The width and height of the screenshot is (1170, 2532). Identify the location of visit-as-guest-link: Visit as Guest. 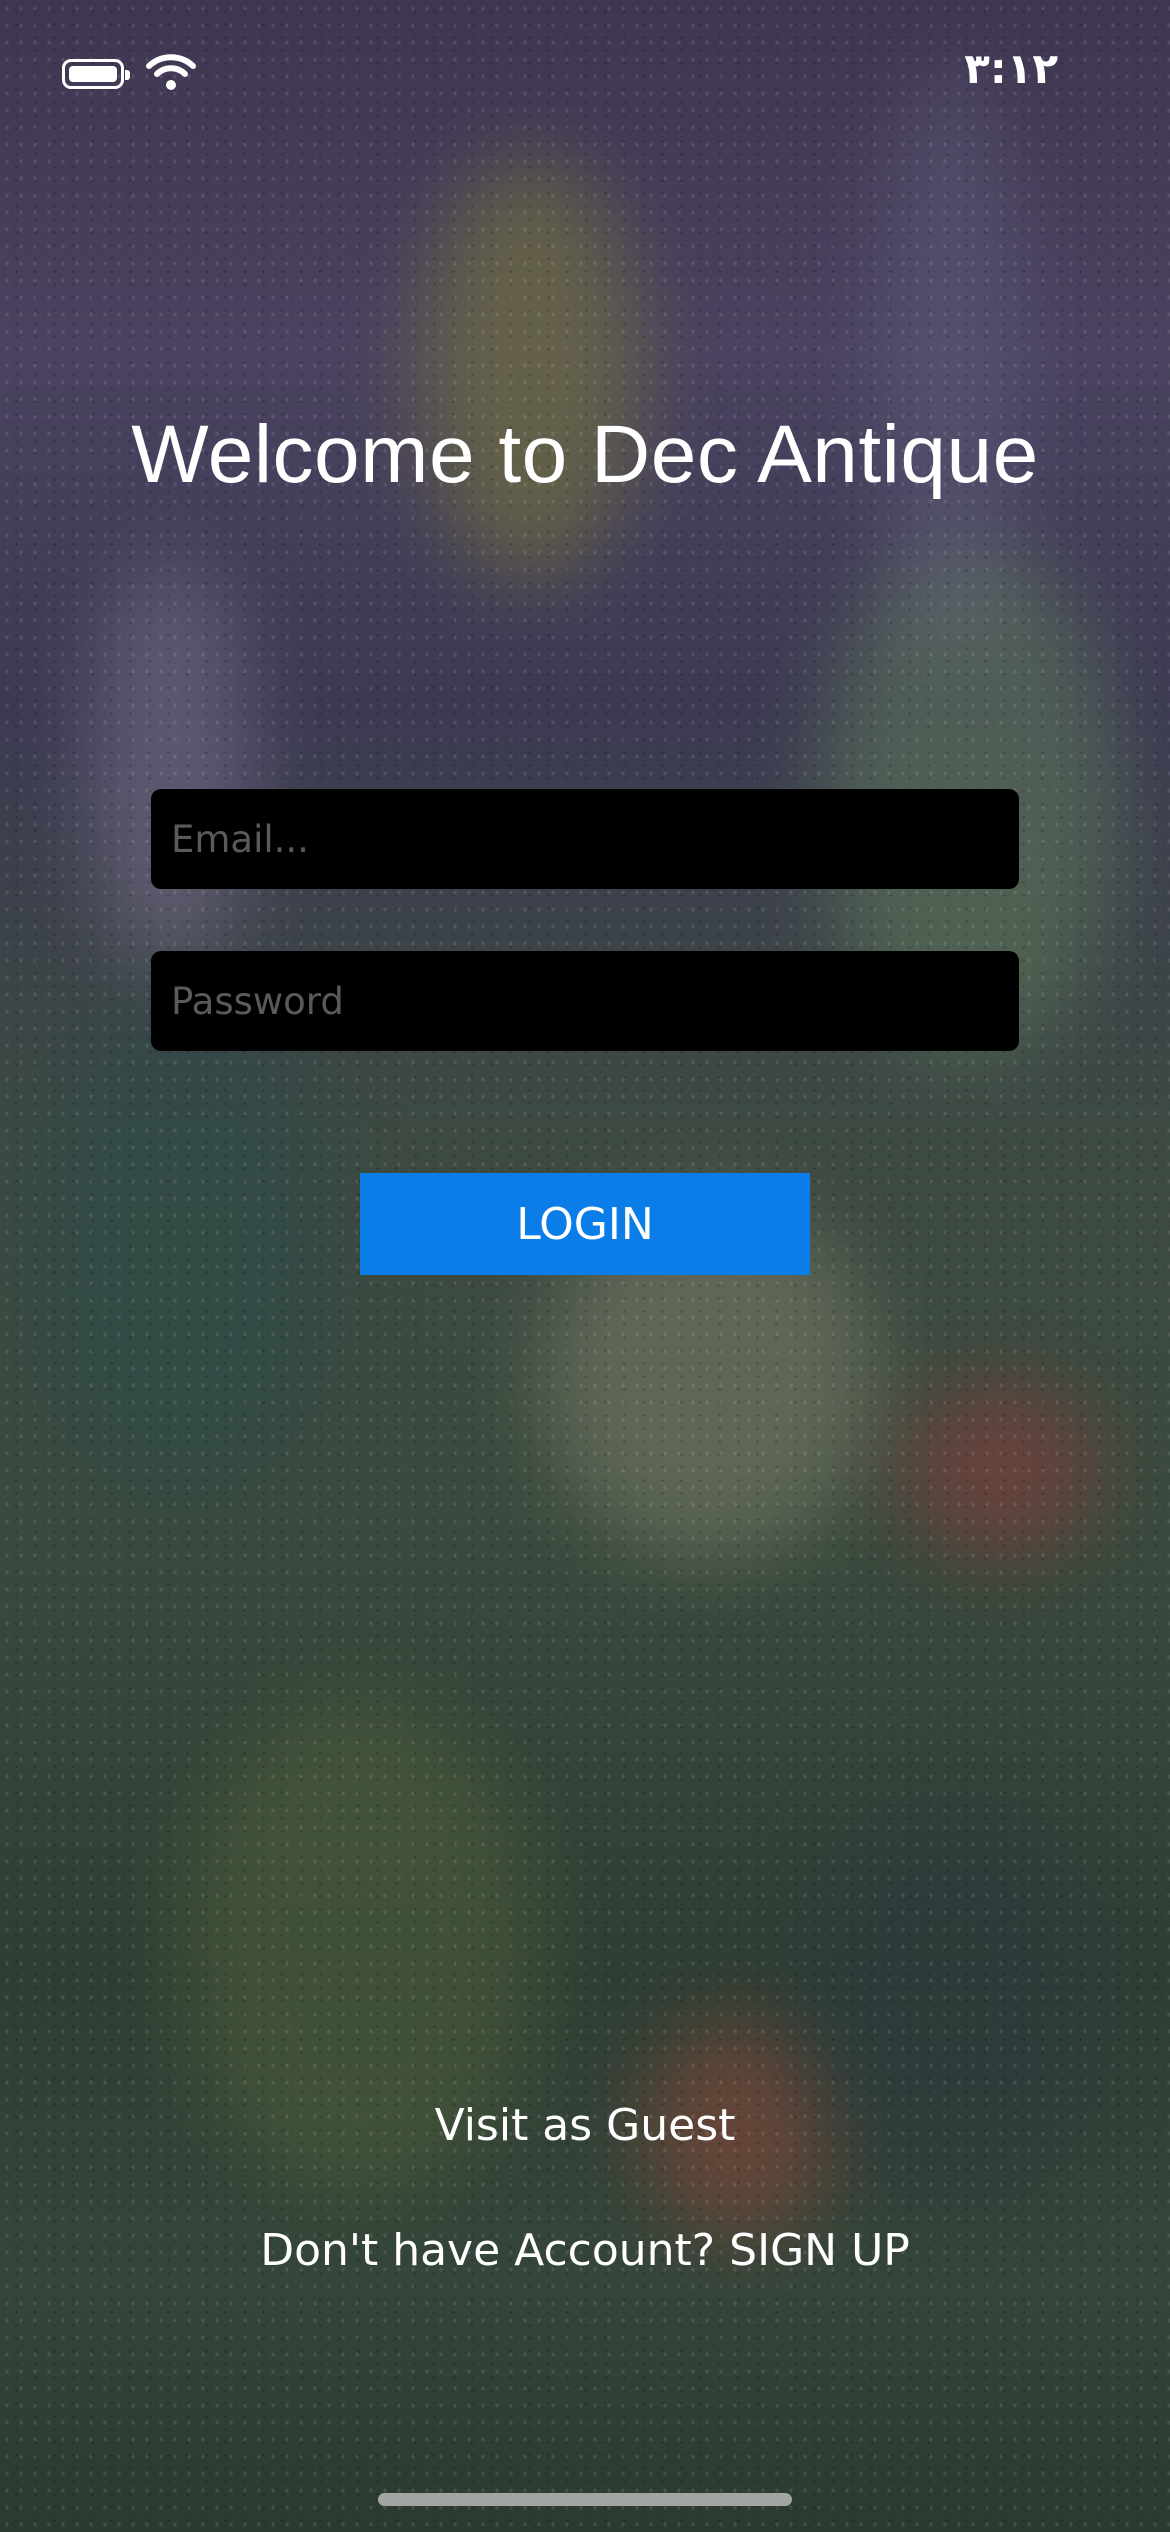
(585, 2125).